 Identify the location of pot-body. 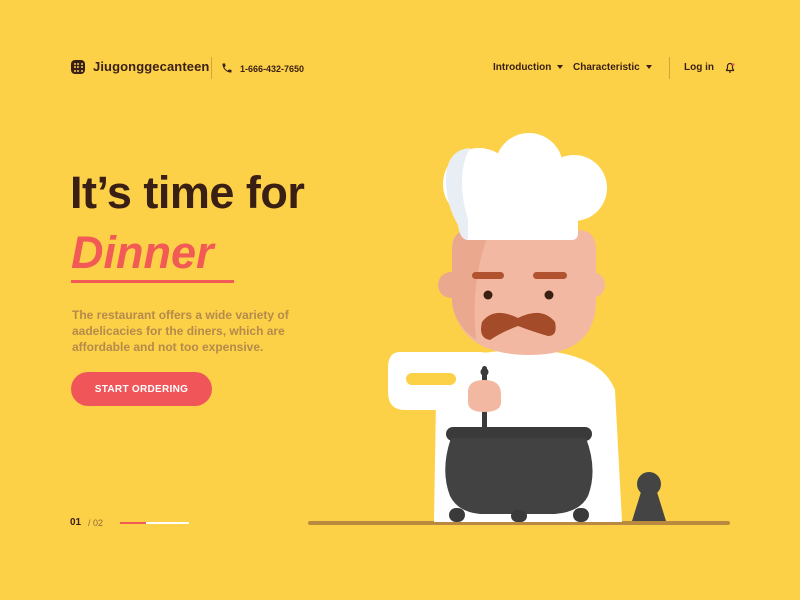
(519, 476).